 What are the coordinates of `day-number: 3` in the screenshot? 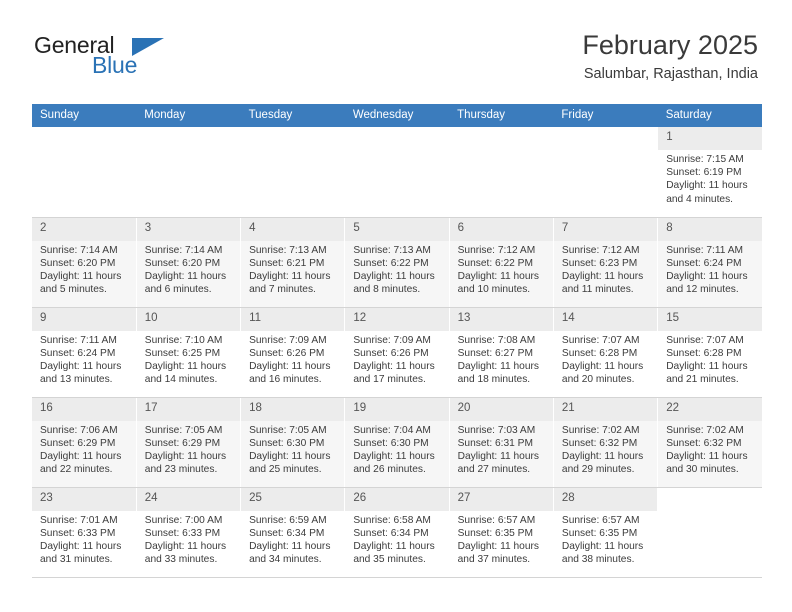 It's located at (148, 227).